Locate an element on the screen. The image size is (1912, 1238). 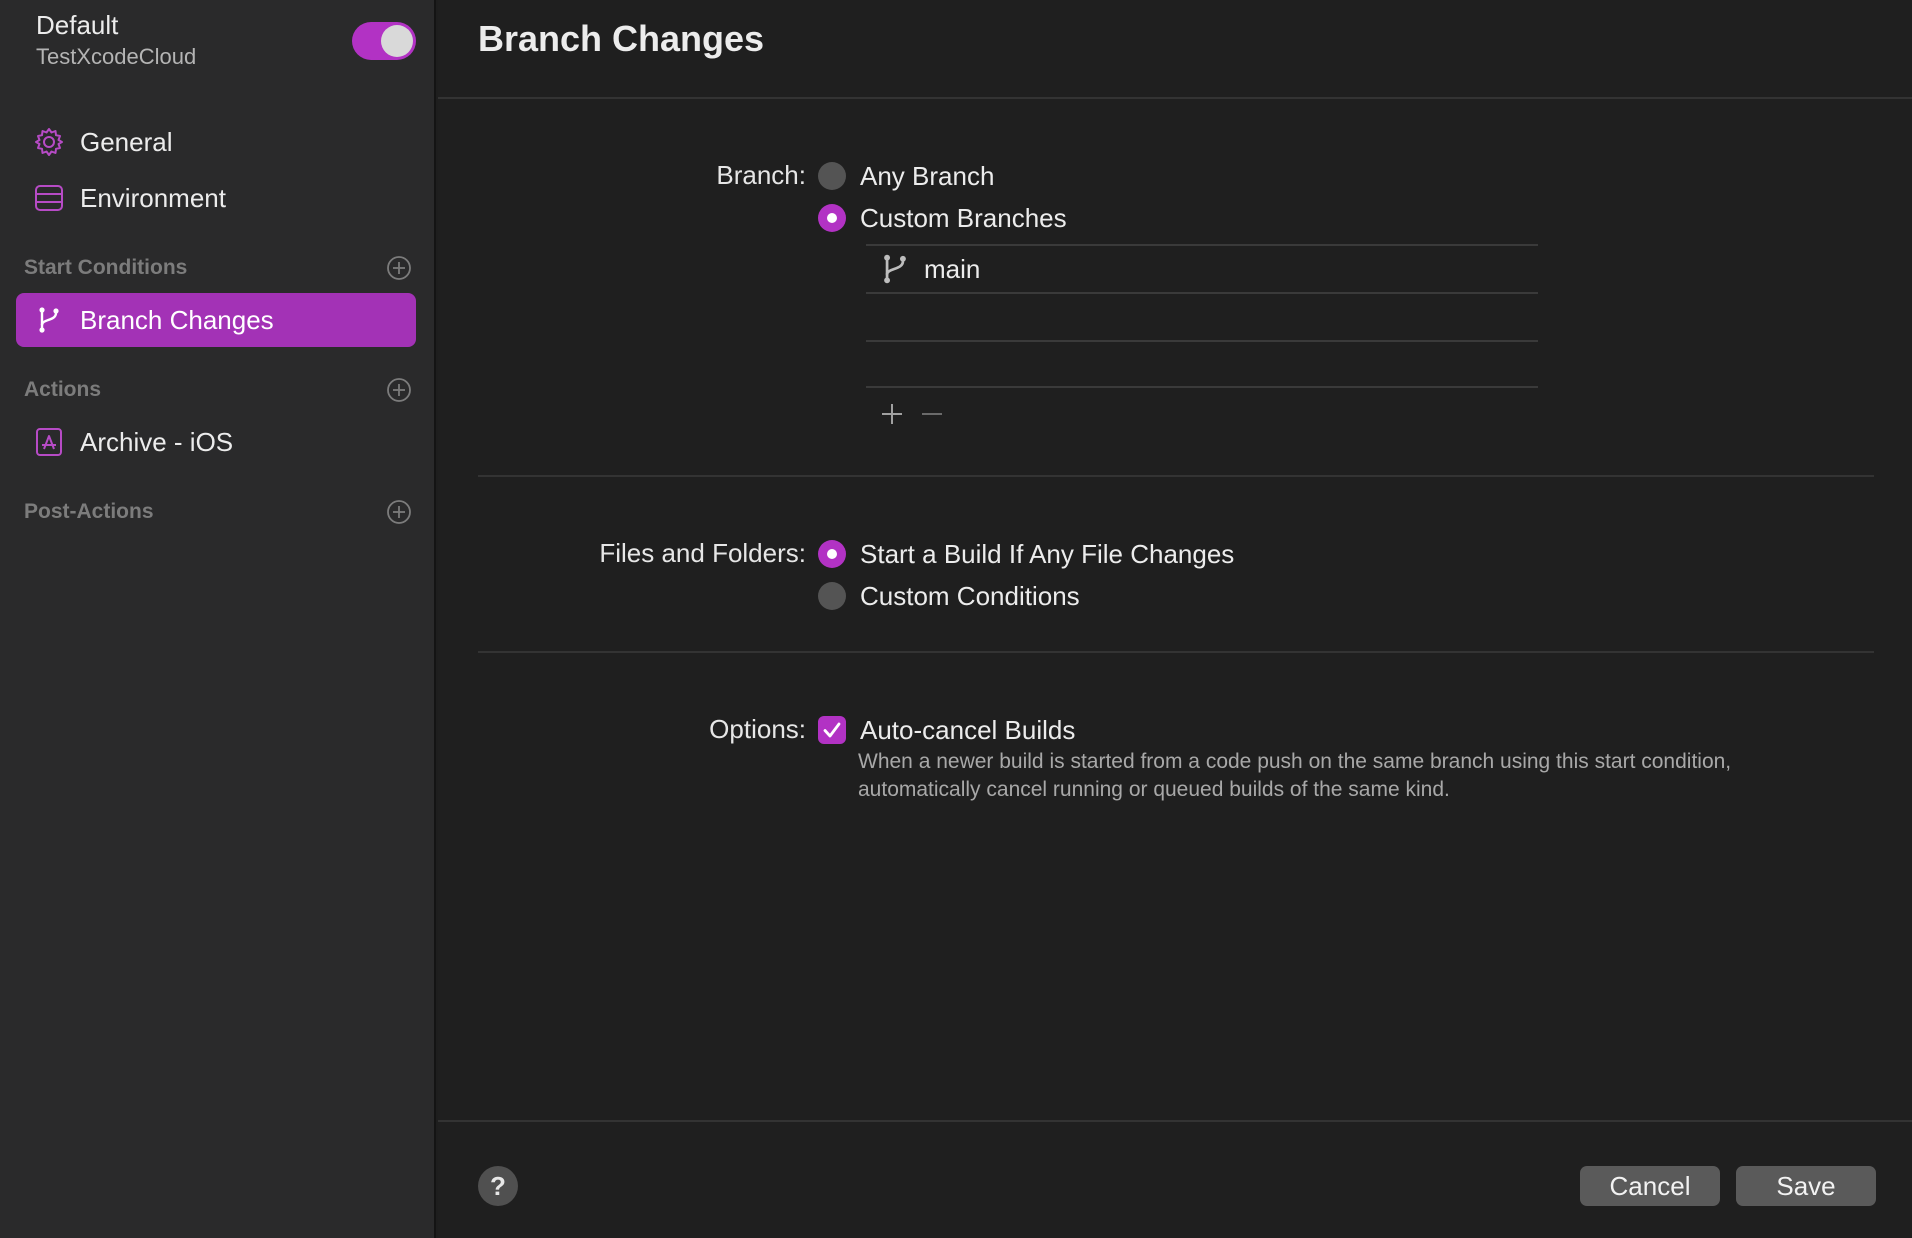
section-label: Post-Actions is located at coordinates (89, 511).